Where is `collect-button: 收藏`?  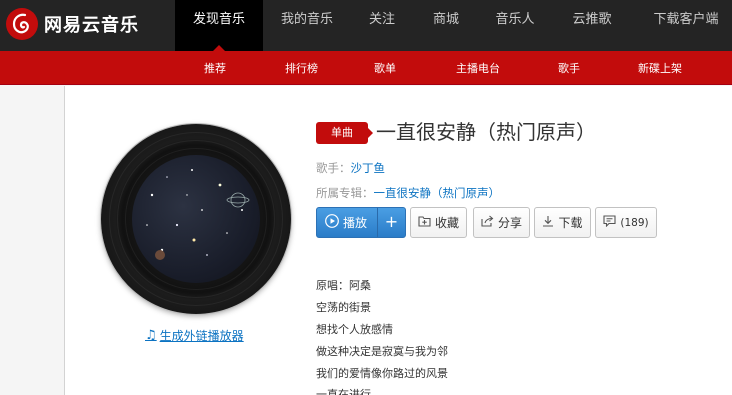 collect-button: 收藏 is located at coordinates (438, 222).